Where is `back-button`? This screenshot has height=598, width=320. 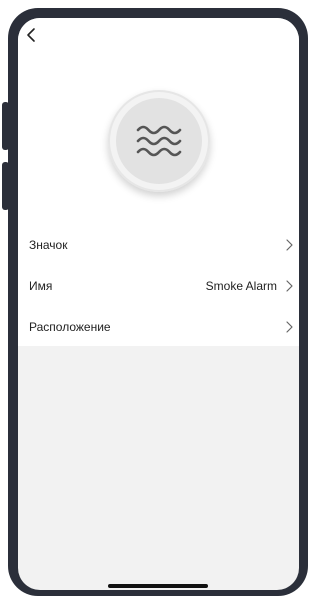 back-button is located at coordinates (32, 35).